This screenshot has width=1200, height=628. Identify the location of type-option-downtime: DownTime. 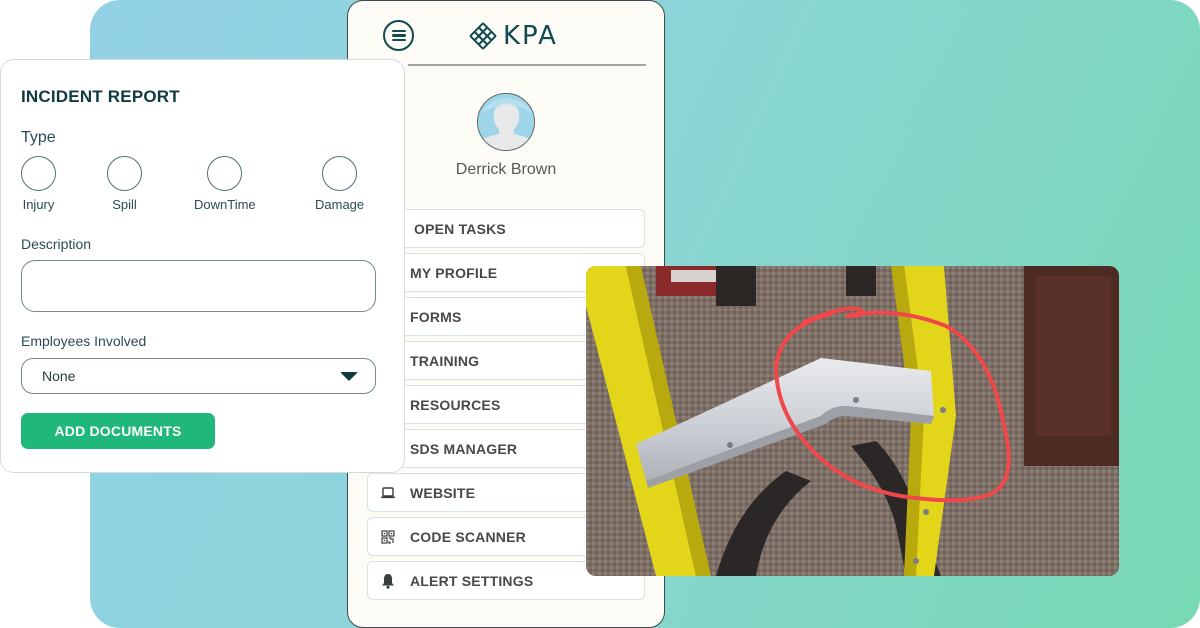
(225, 184).